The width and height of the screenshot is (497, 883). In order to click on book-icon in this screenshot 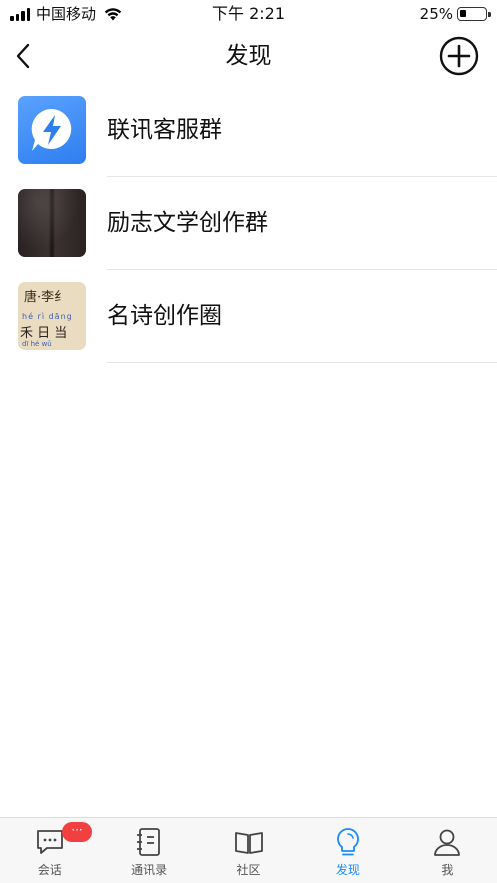, I will do `click(248, 843)`.